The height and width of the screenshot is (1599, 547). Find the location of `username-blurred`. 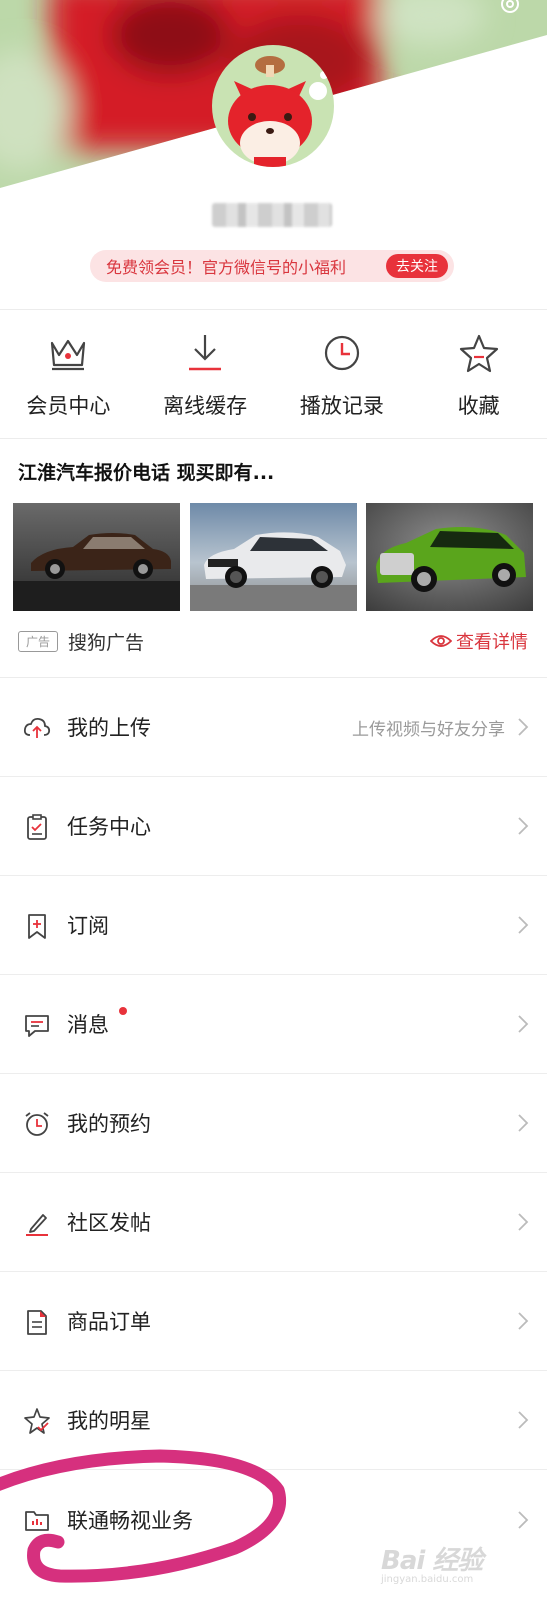

username-blurred is located at coordinates (272, 215).